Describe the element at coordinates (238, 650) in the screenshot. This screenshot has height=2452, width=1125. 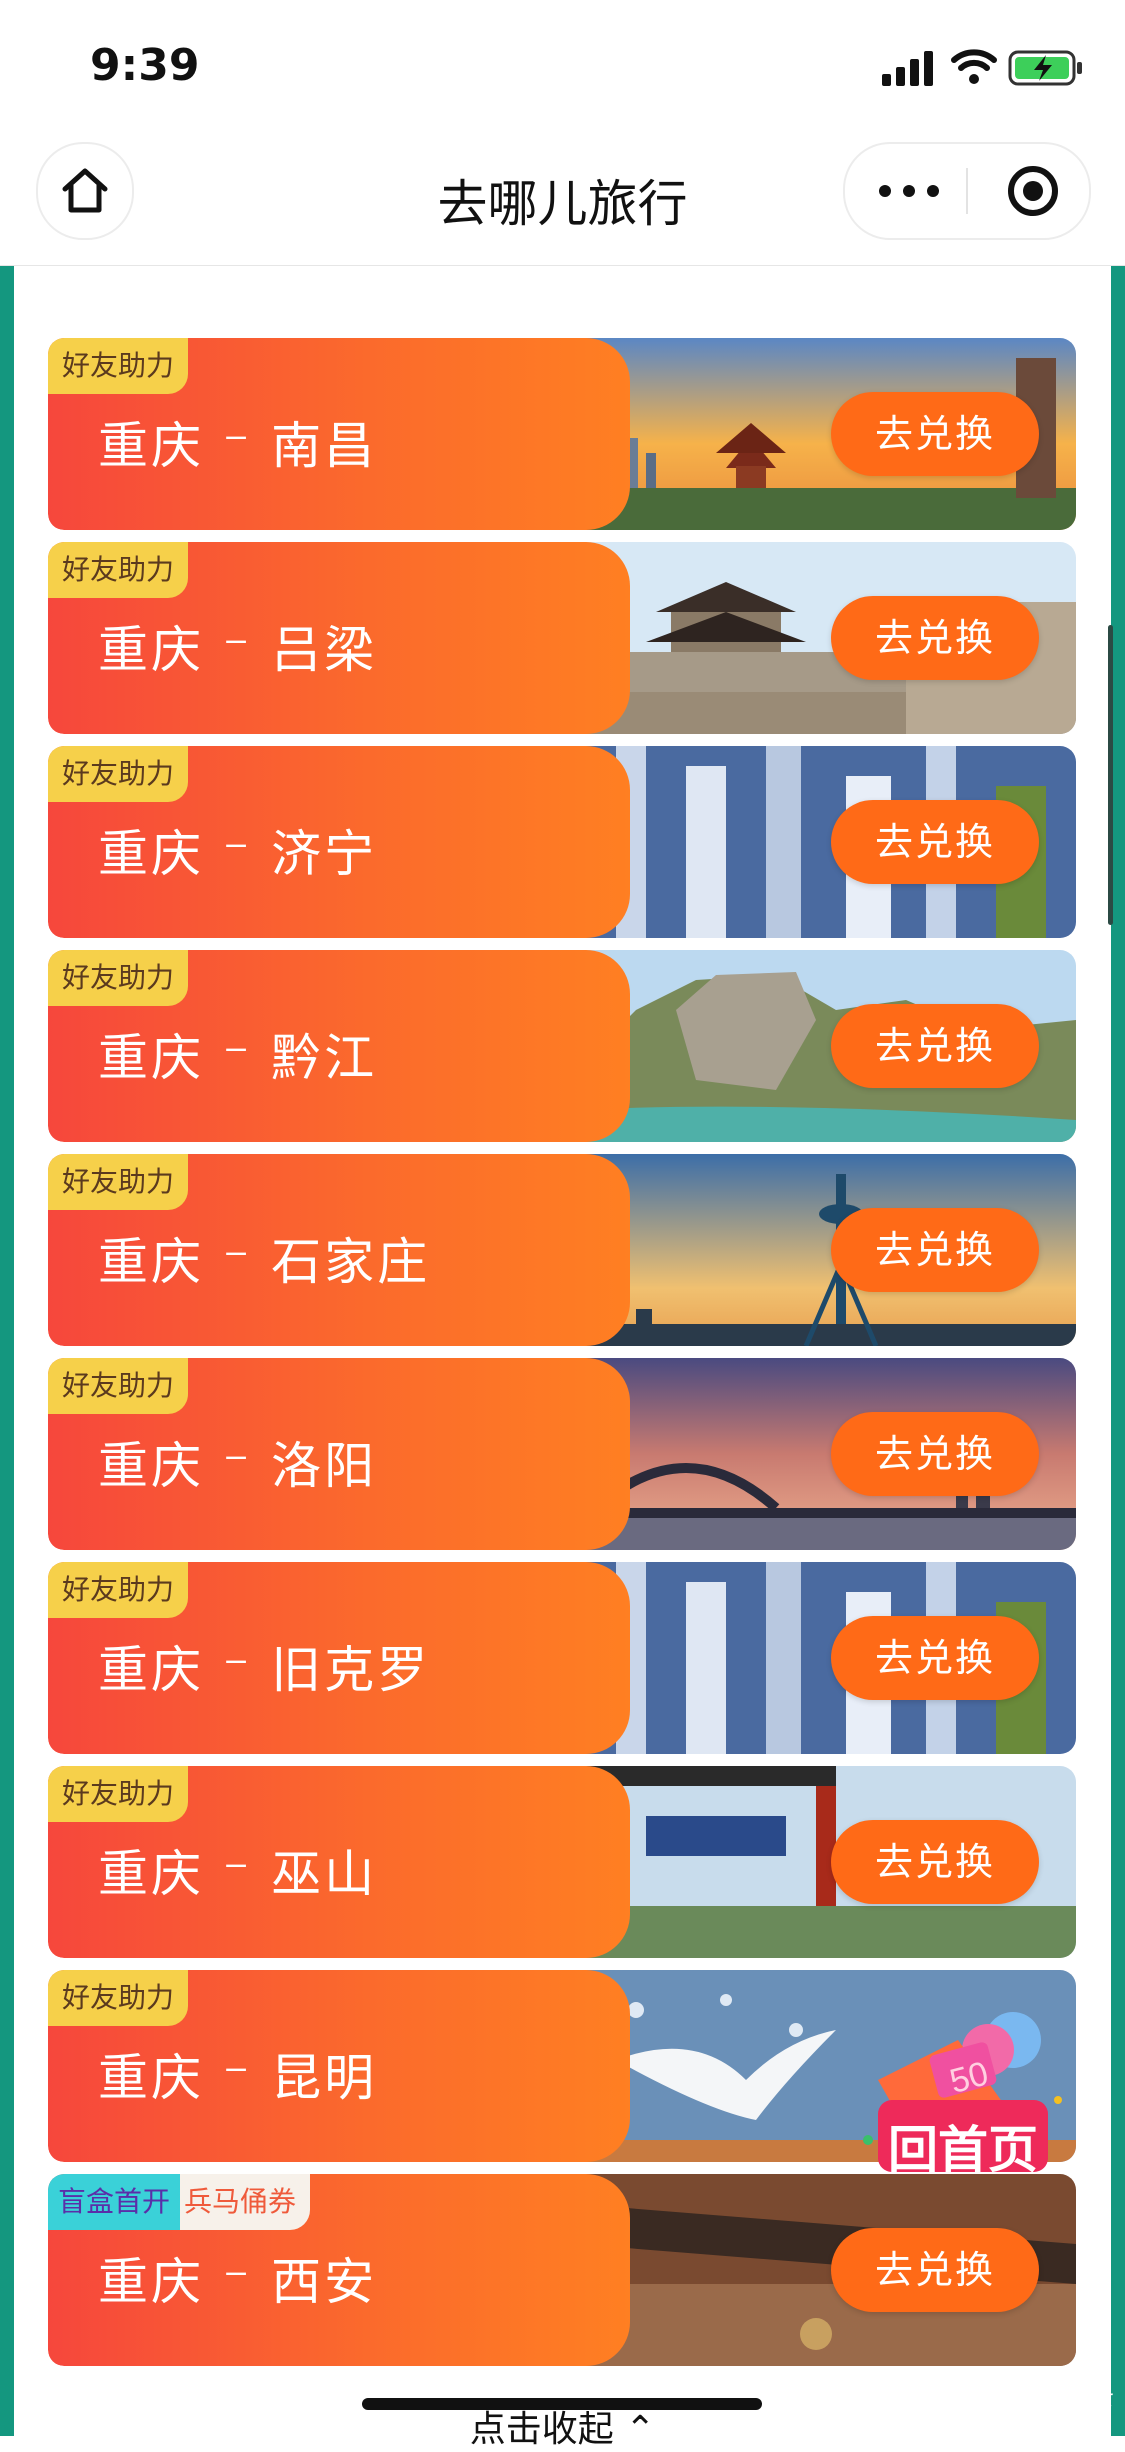
I see `route-label: 重庆 ⁻ 吕梁` at that location.